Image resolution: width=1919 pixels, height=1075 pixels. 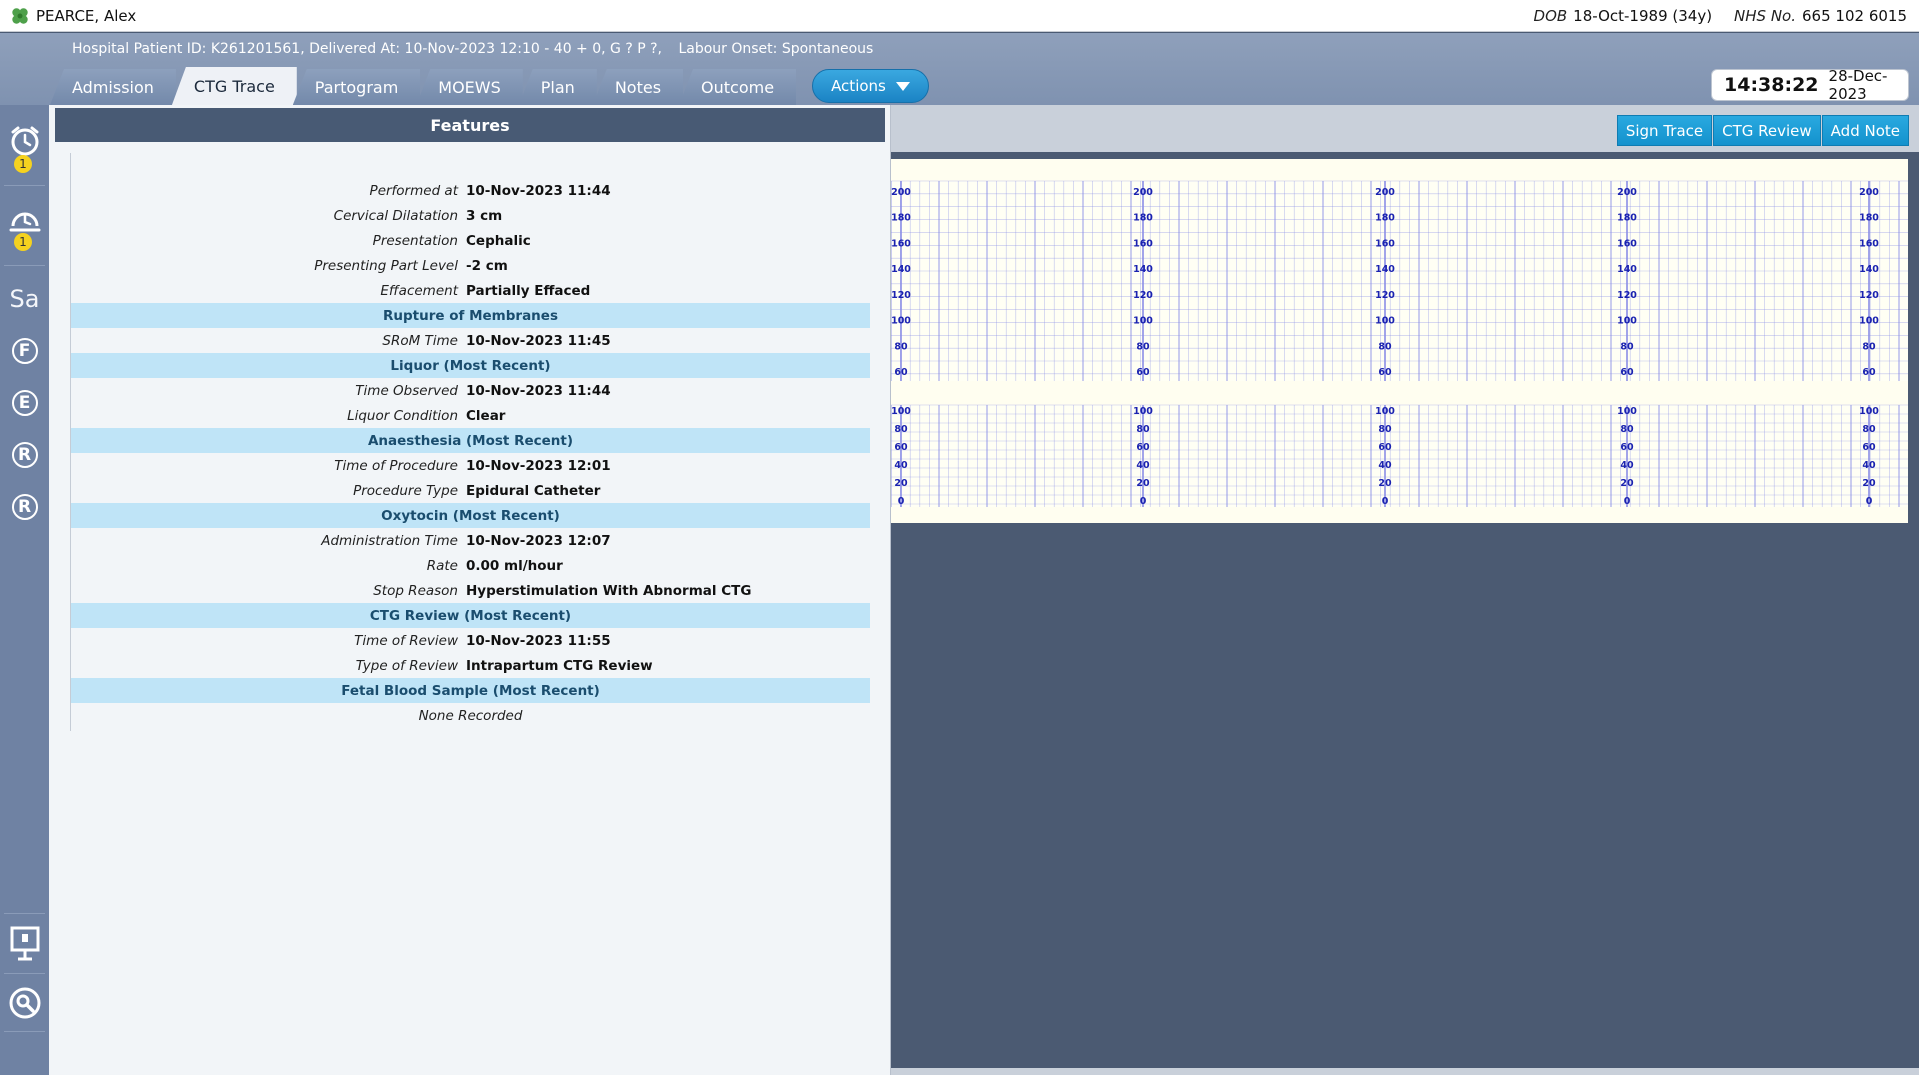 I want to click on sidebar-item-e: E, so click(x=24, y=403).